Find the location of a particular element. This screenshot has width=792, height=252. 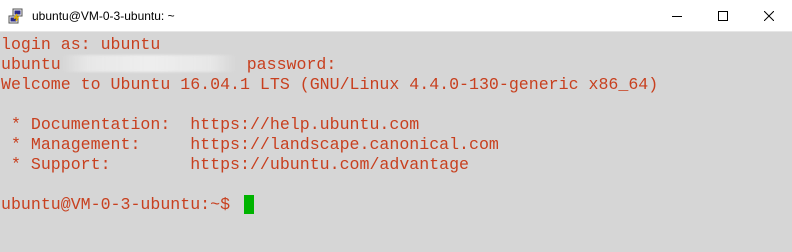

password-prompt-prefix: ubuntu is located at coordinates (31, 64).